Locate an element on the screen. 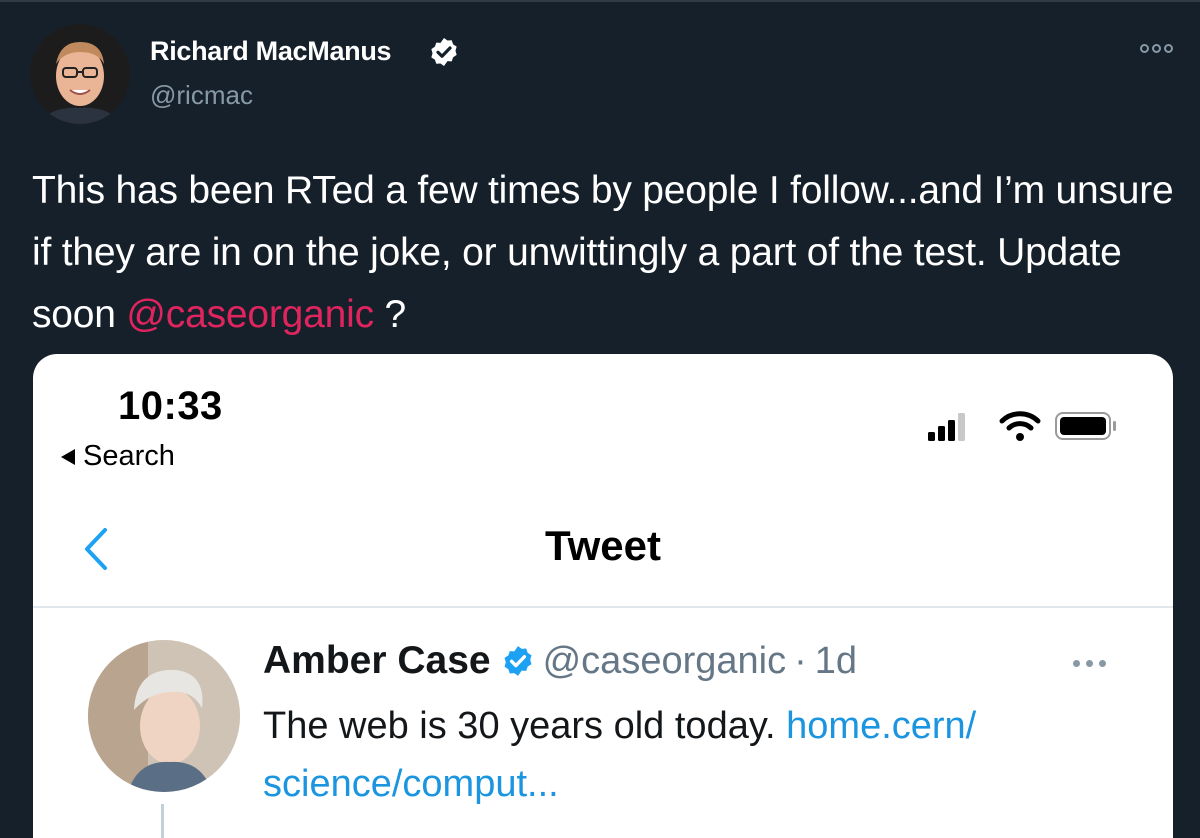 The width and height of the screenshot is (1200, 838). battery-icon is located at coordinates (1085, 426).